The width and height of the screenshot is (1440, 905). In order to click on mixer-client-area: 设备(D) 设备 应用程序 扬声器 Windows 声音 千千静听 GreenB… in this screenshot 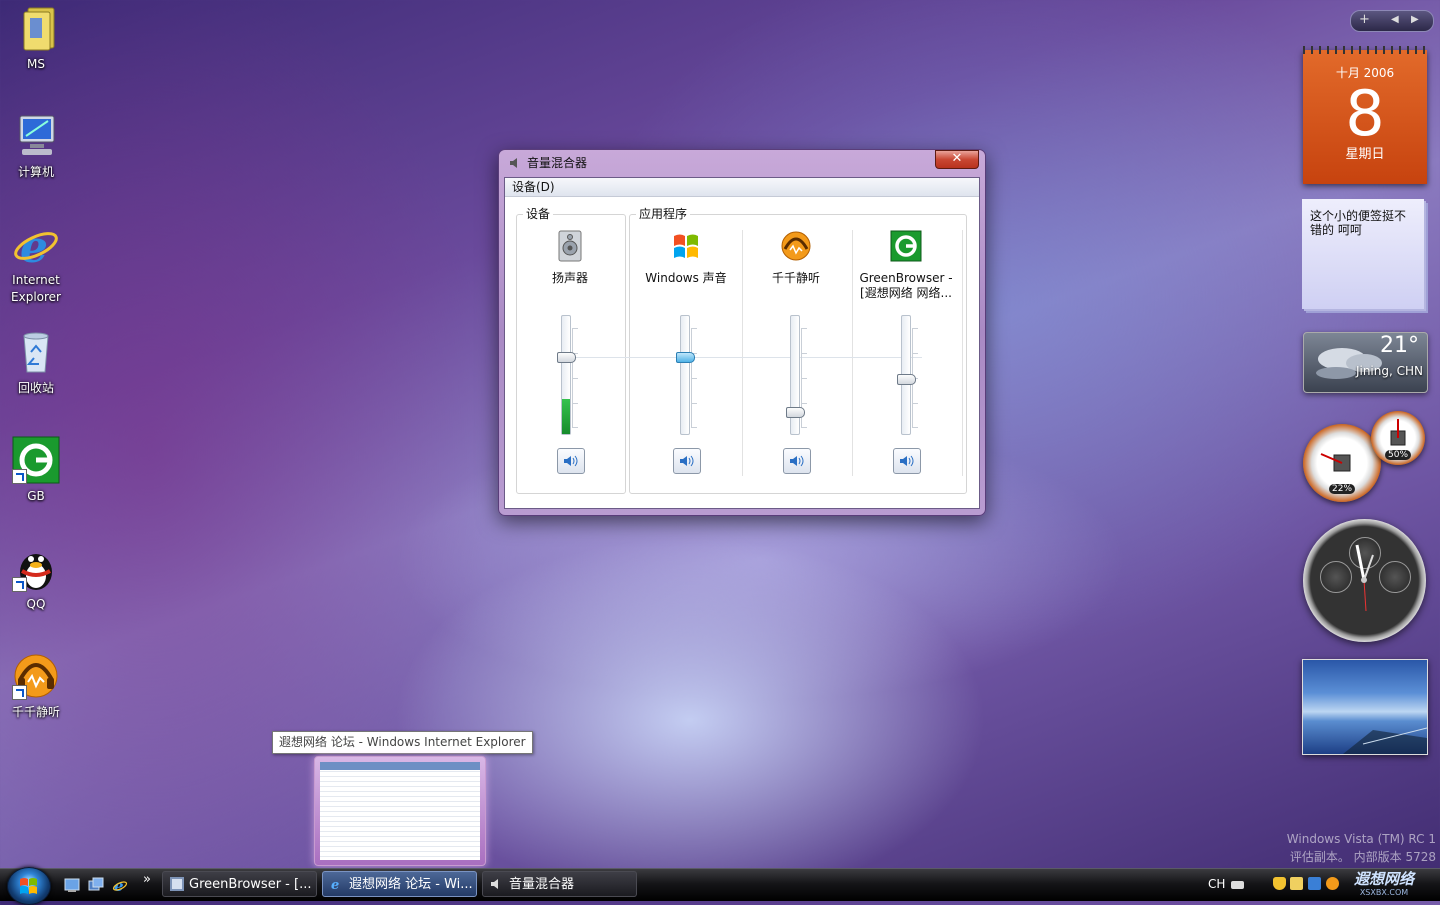, I will do `click(742, 343)`.